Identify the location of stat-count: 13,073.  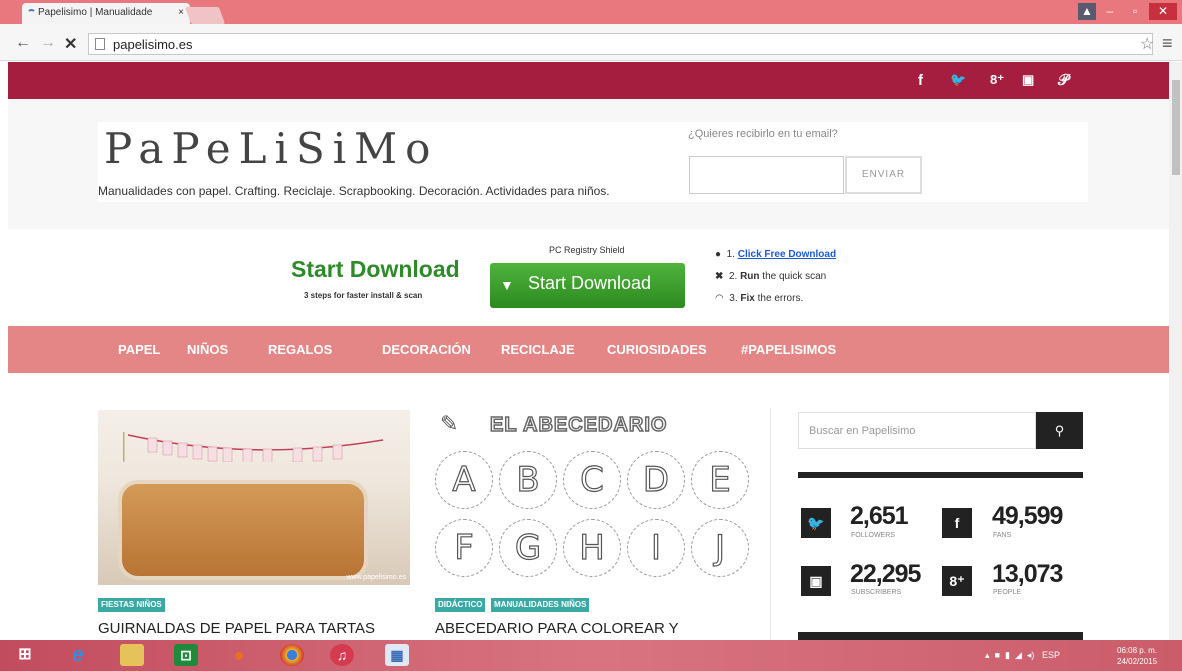
(1027, 574).